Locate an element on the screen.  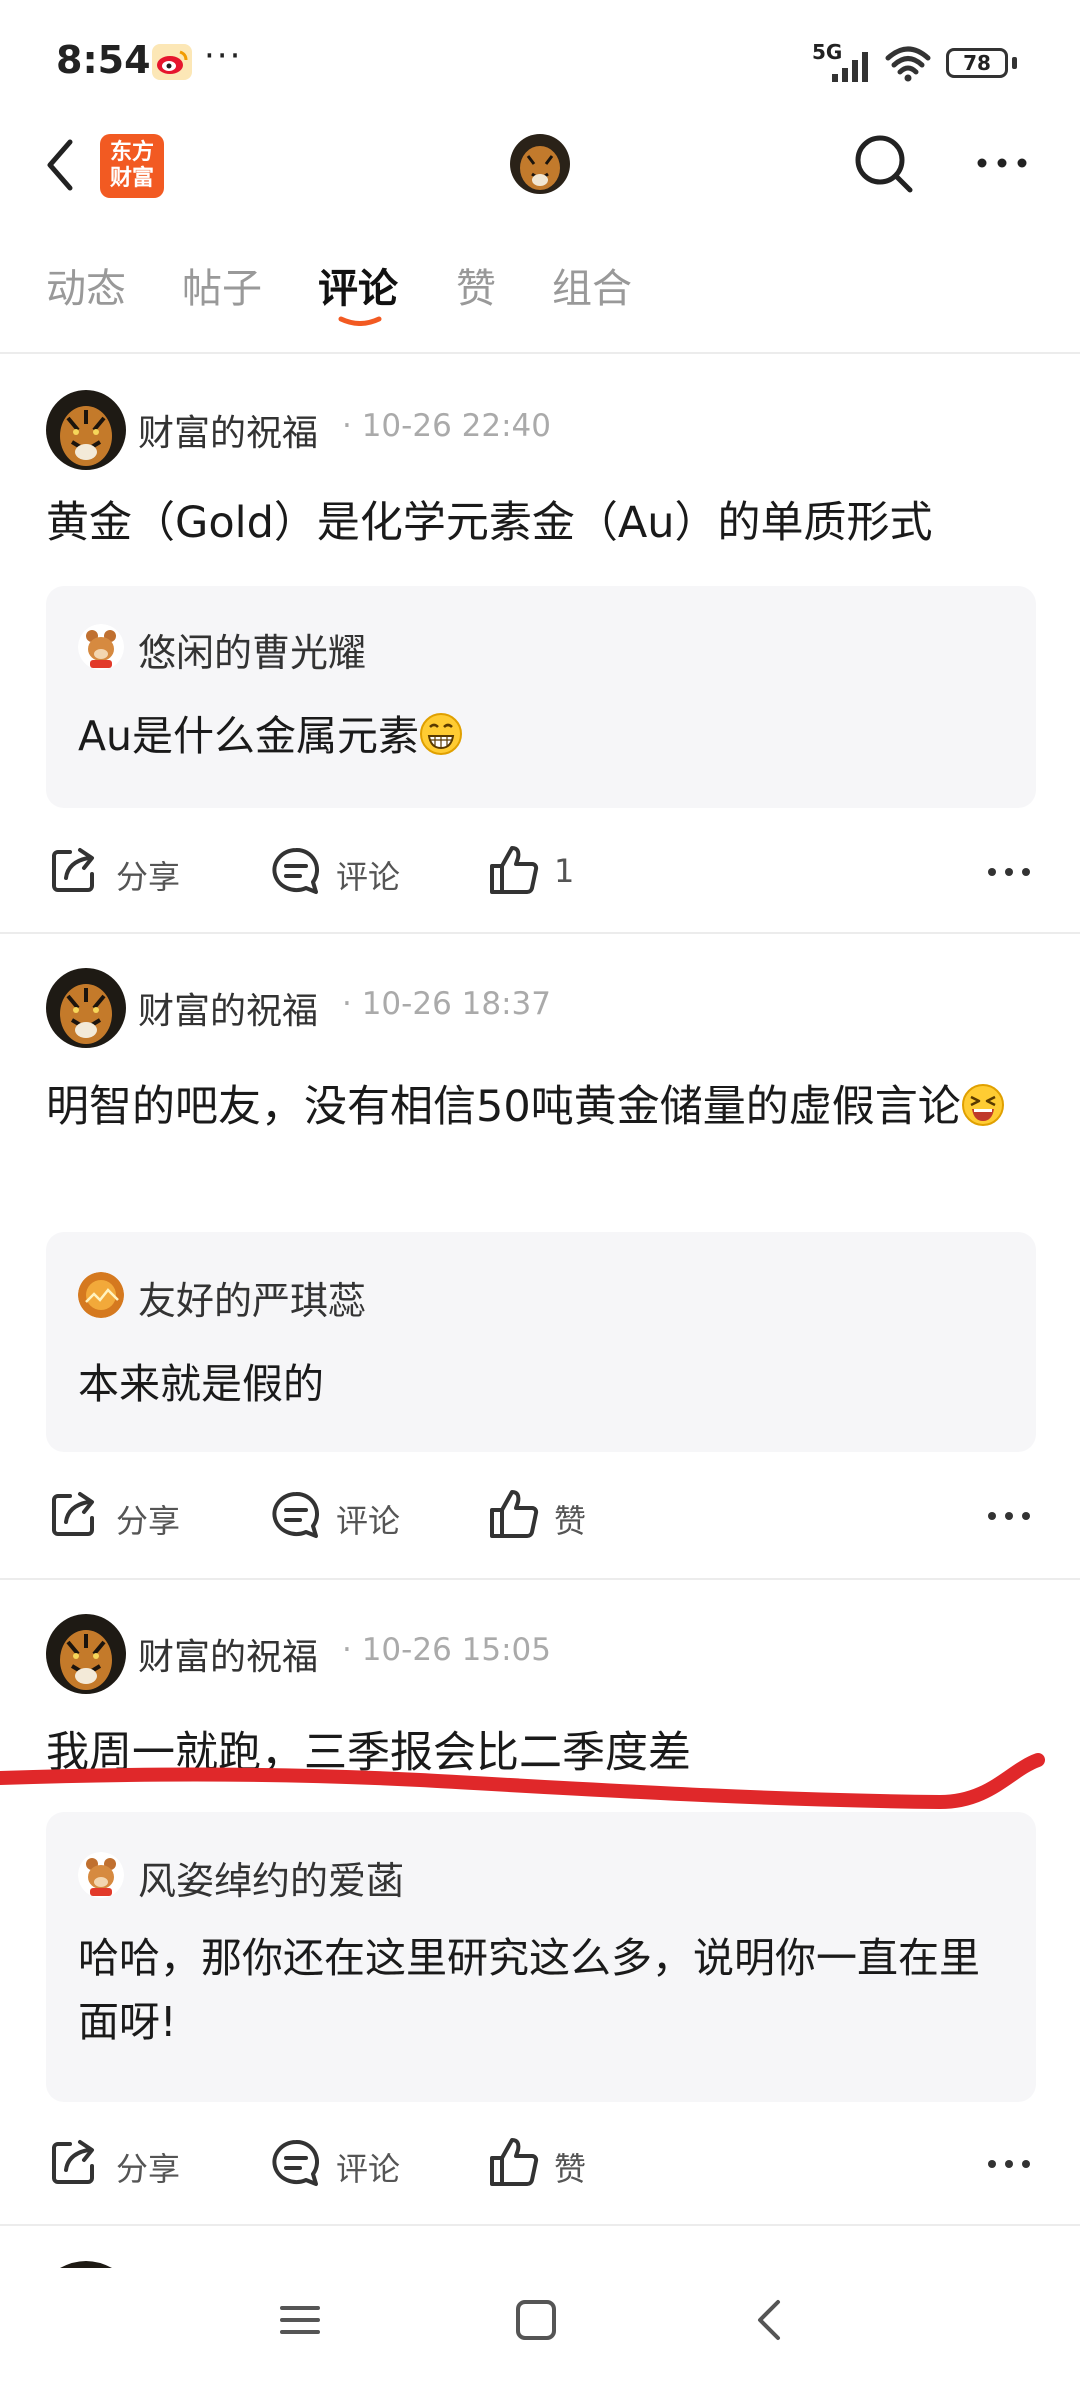
profile-tabs: 动态 帖子 评论 赞 组合 is located at coordinates (540, 302).